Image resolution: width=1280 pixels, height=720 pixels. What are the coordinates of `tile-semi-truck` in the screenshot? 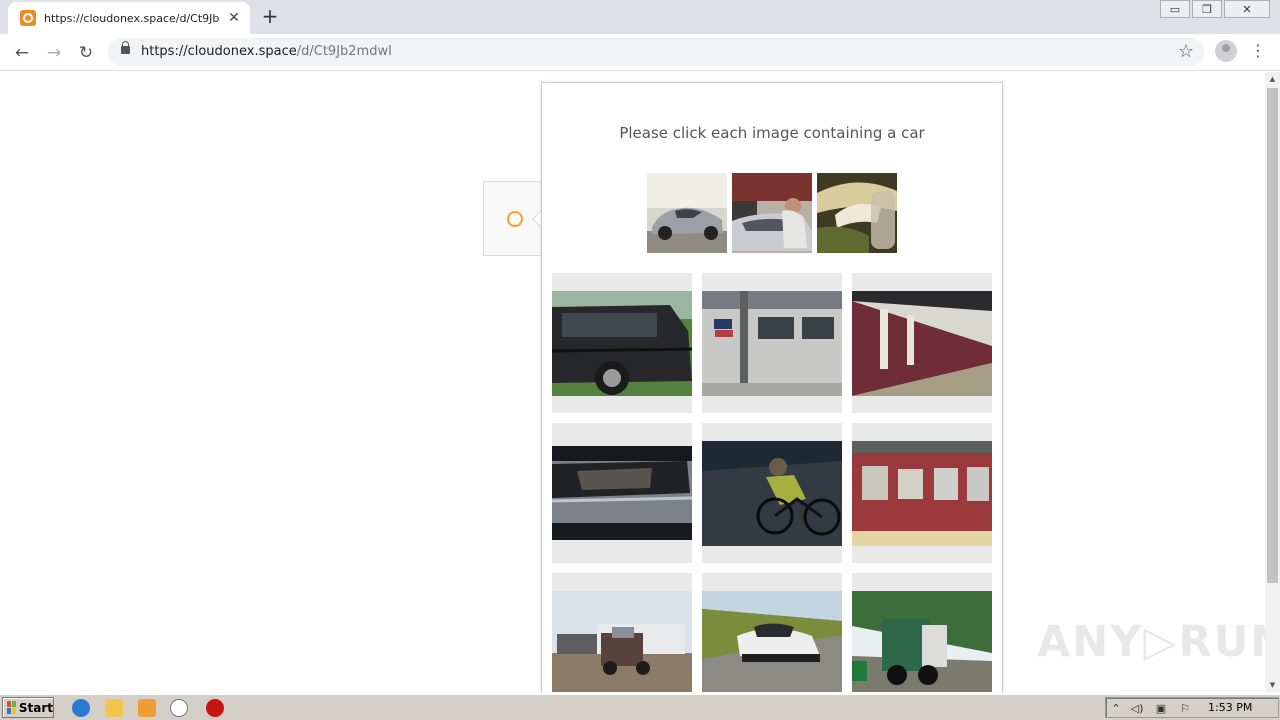 It's located at (622, 632).